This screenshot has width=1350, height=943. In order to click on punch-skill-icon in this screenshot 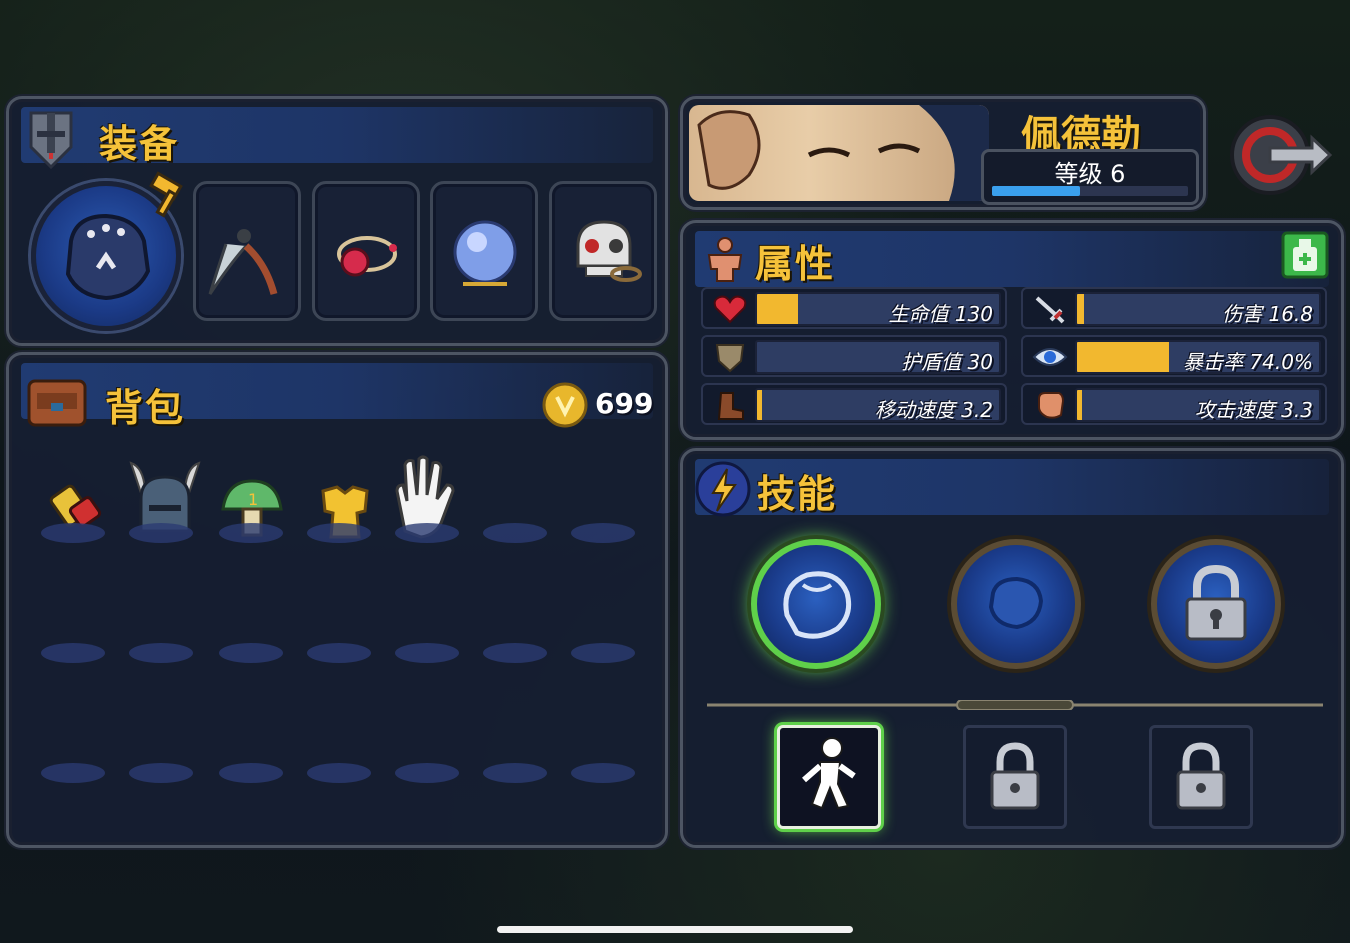, I will do `click(817, 605)`.